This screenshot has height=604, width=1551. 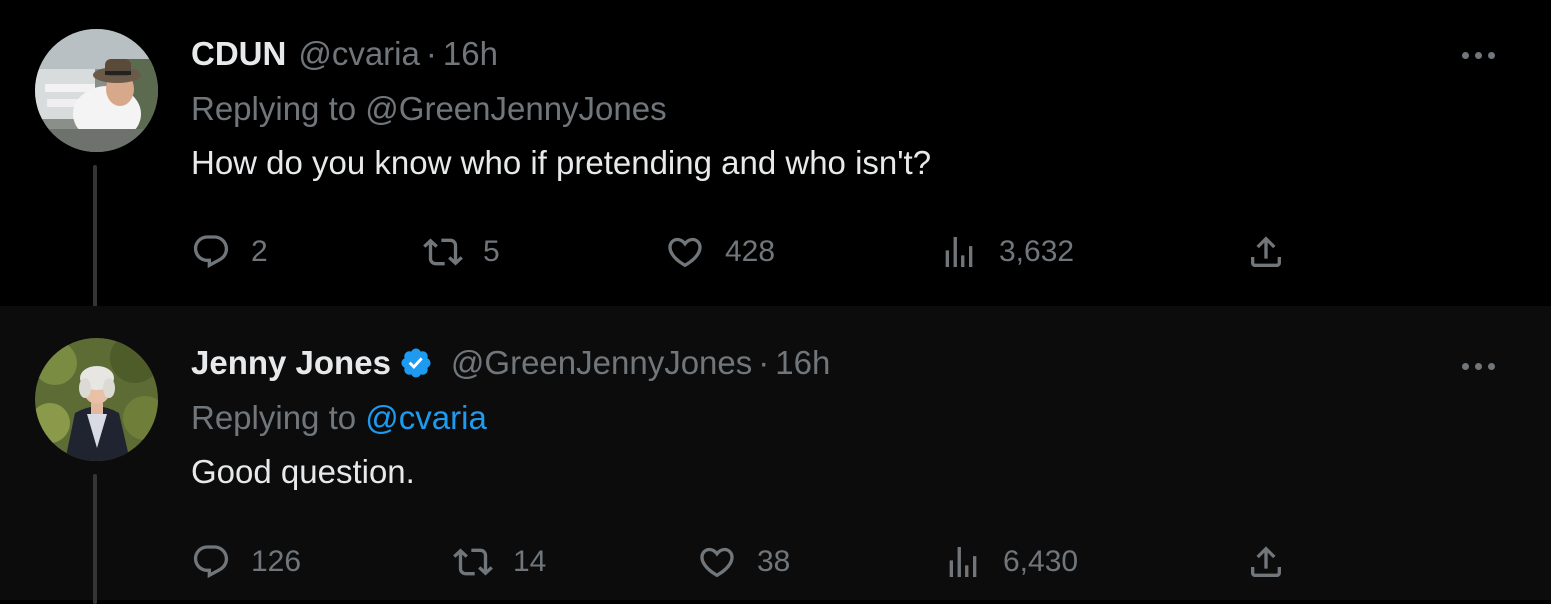 I want to click on views-button: 3,632, so click(x=1006, y=252).